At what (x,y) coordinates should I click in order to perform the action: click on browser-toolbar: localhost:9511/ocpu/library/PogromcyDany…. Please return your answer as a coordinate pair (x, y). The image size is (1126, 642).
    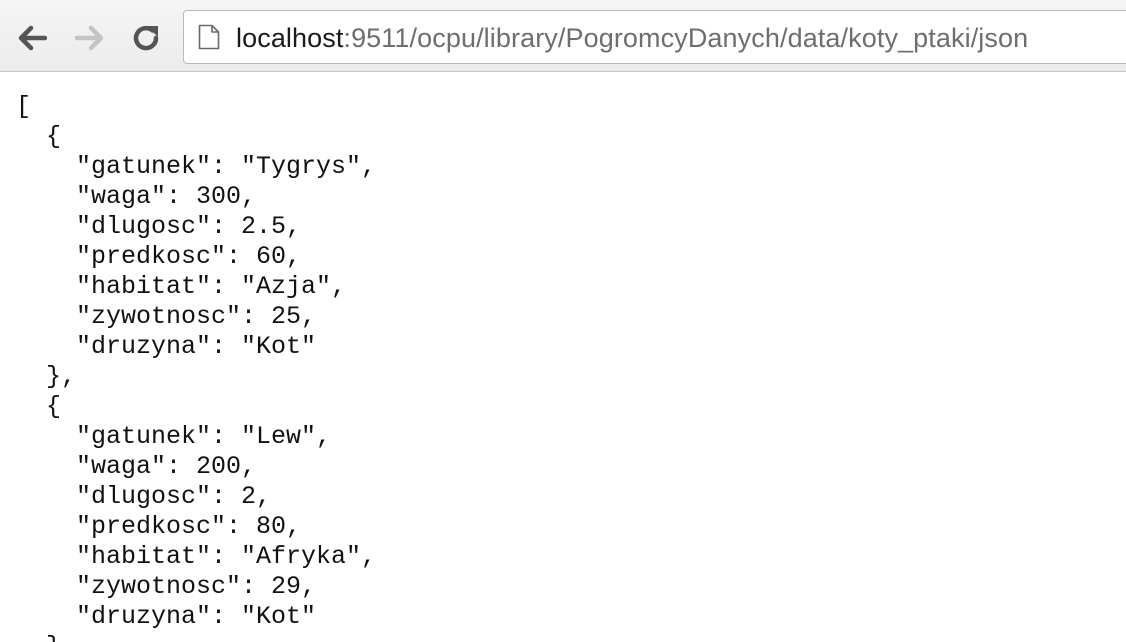
    Looking at the image, I should click on (563, 36).